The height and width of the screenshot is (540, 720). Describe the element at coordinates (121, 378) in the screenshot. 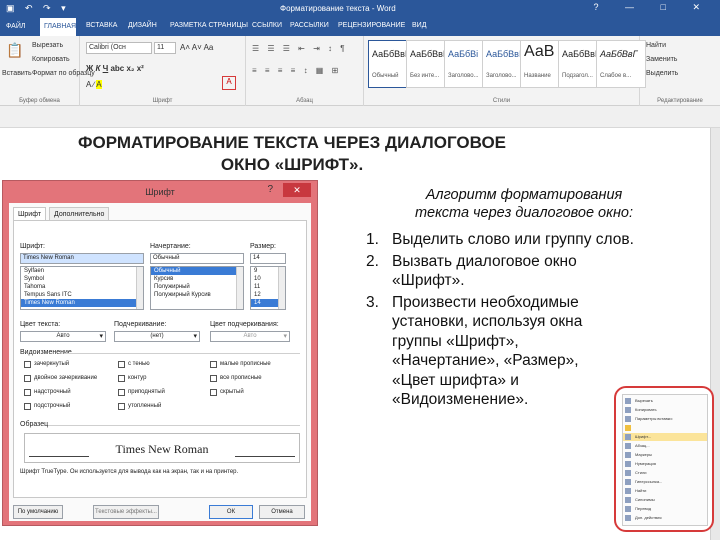

I see `outline-checkbox` at that location.